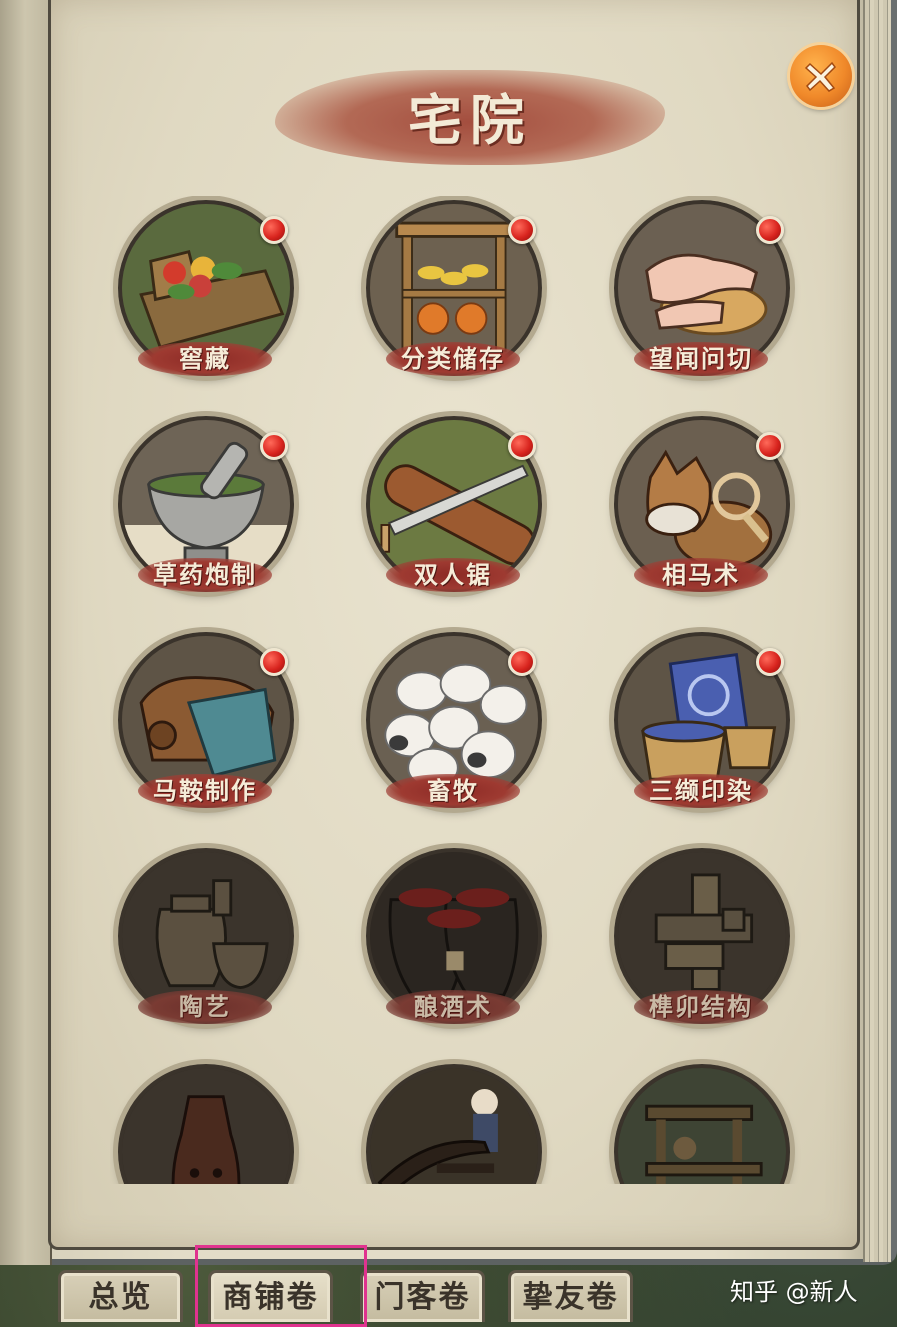 The width and height of the screenshot is (897, 1327). Describe the element at coordinates (453, 1006) in the screenshot. I see `skill-label: 酿酒术` at that location.